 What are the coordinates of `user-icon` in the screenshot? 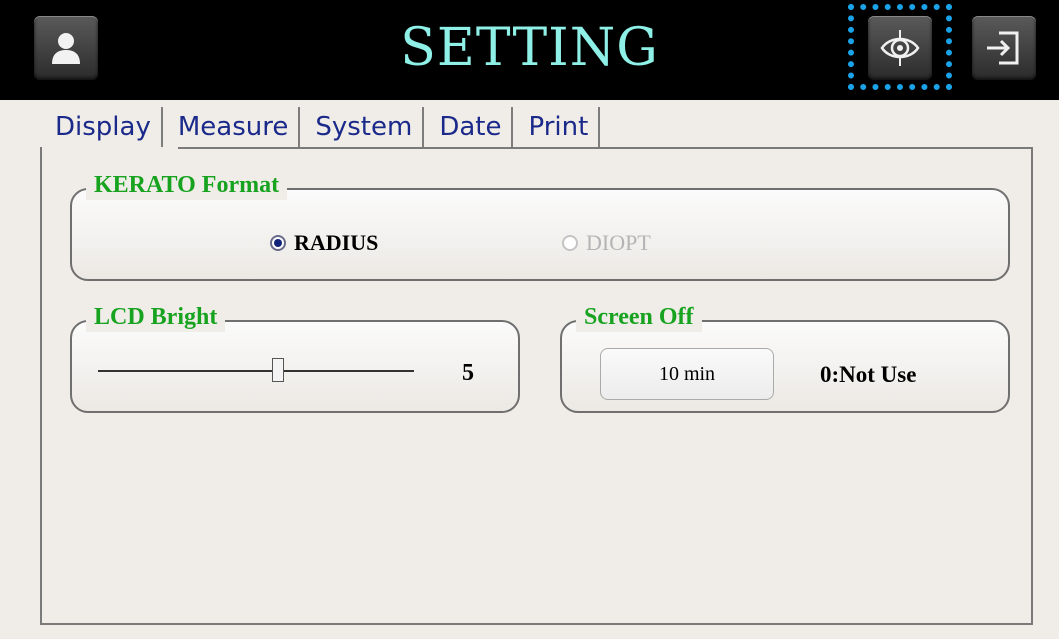 It's located at (66, 48).